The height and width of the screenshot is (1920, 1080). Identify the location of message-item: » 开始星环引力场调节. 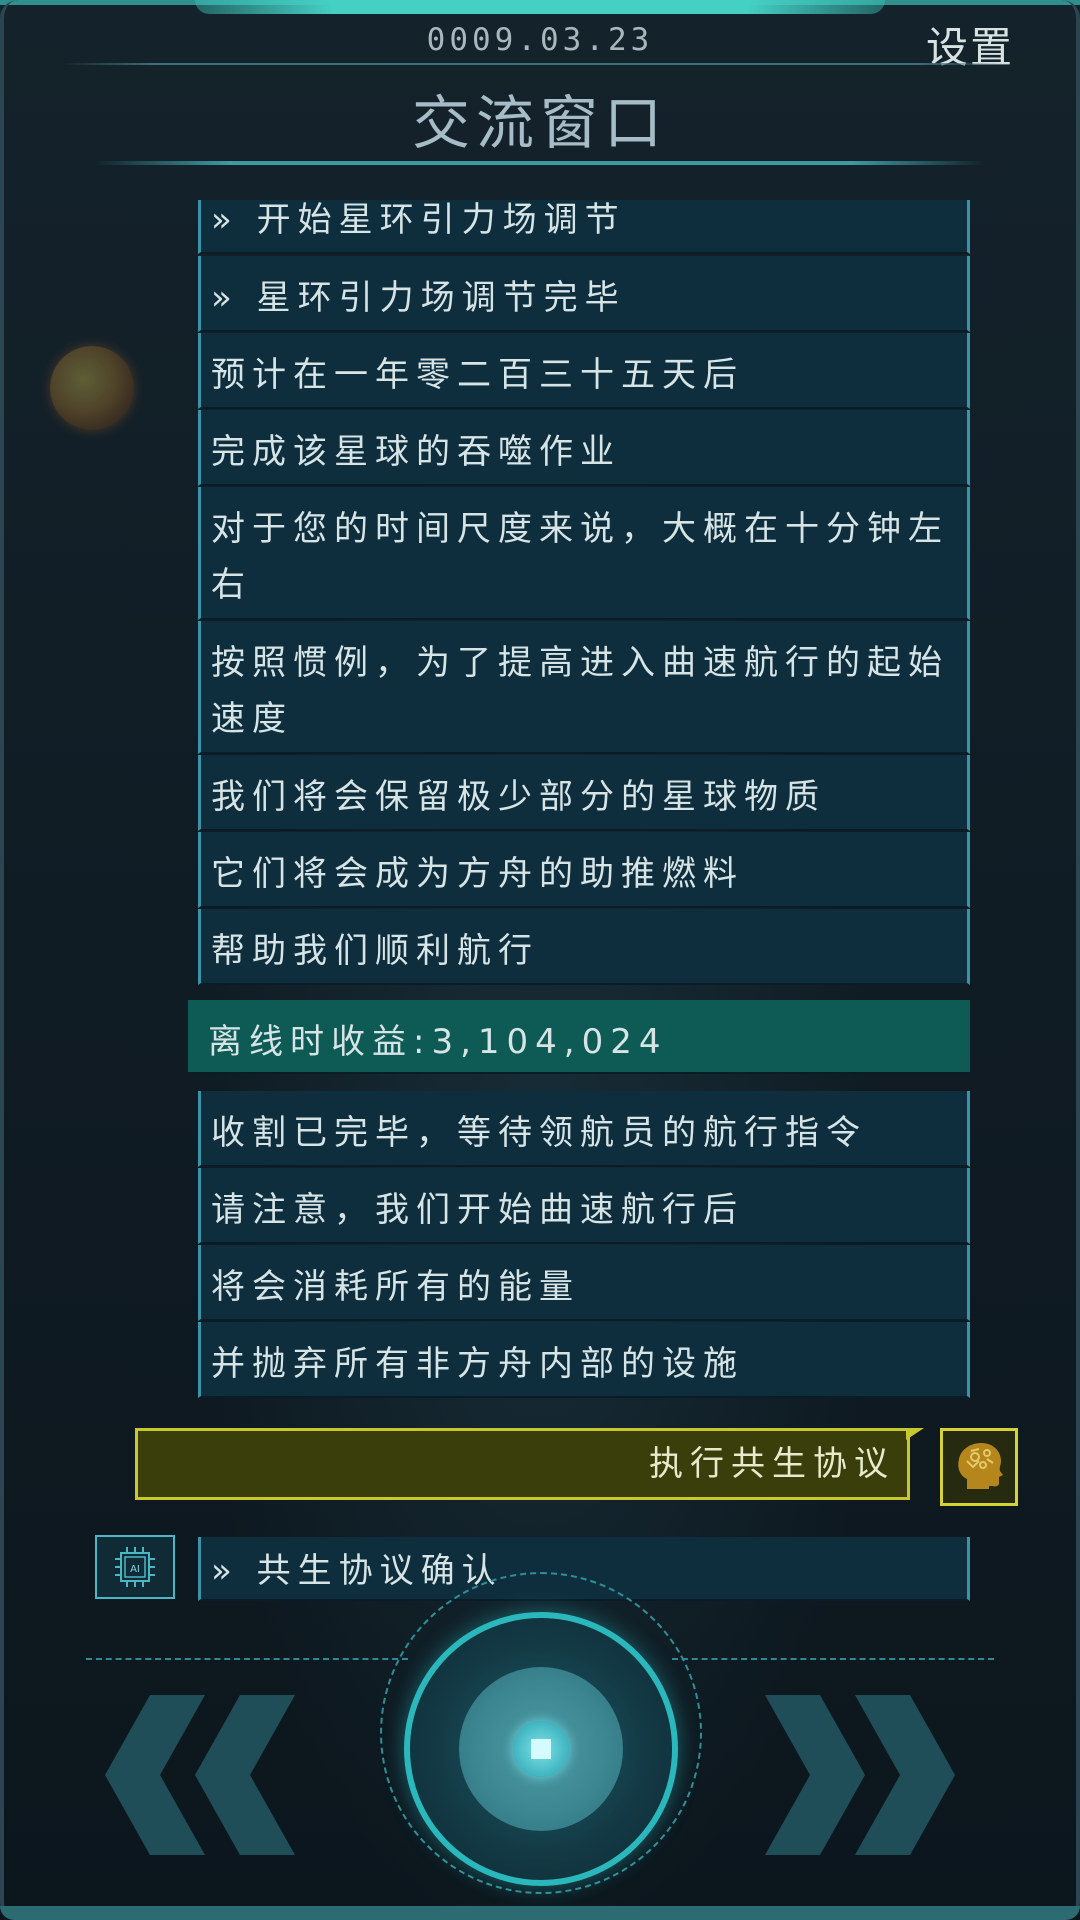
(584, 227).